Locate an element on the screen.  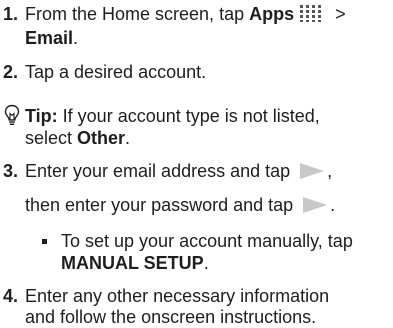
step-3-text: Enter your email address and tap is located at coordinates (158, 171).